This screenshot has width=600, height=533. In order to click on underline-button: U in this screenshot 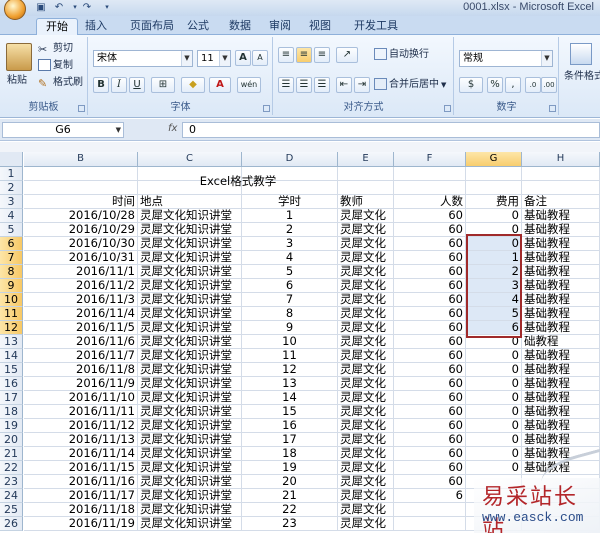, I will do `click(137, 85)`.